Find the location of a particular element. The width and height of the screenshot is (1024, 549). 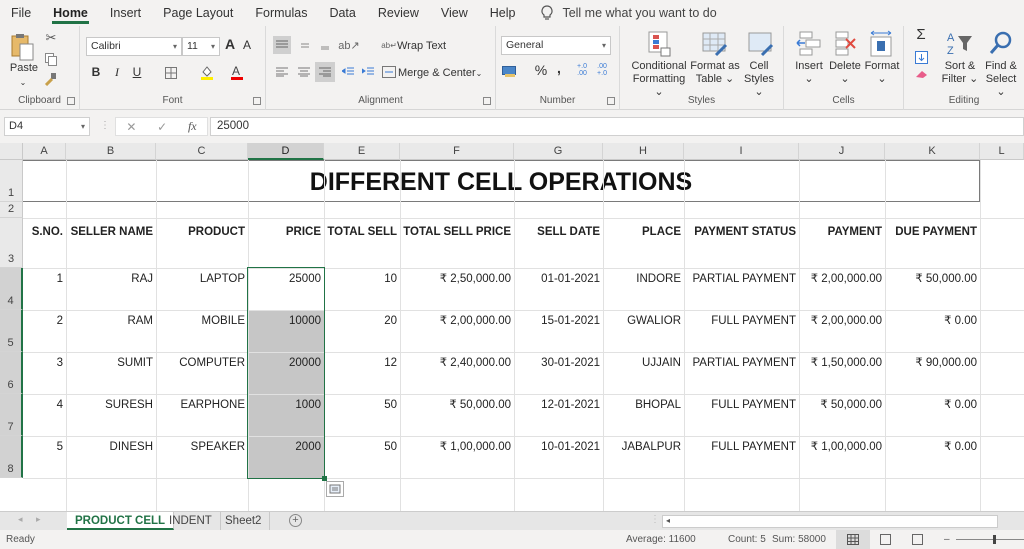

normal-view-button is located at coordinates (853, 539).